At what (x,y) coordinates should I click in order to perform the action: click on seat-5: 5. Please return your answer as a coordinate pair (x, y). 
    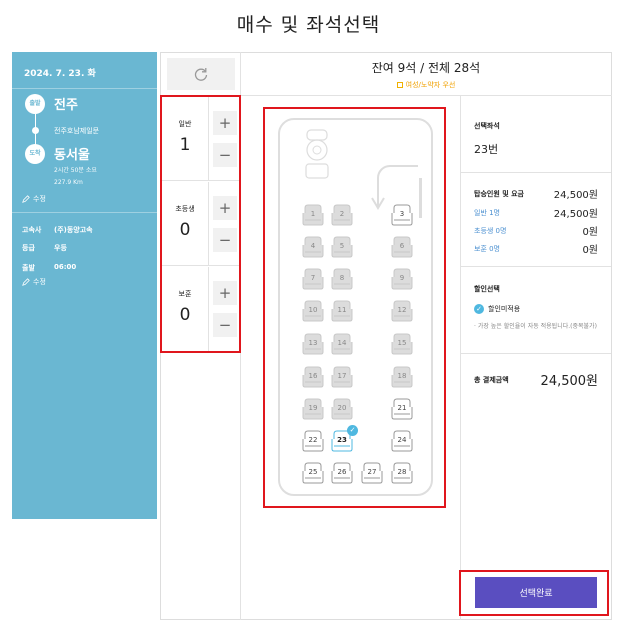
    Looking at the image, I should click on (342, 247).